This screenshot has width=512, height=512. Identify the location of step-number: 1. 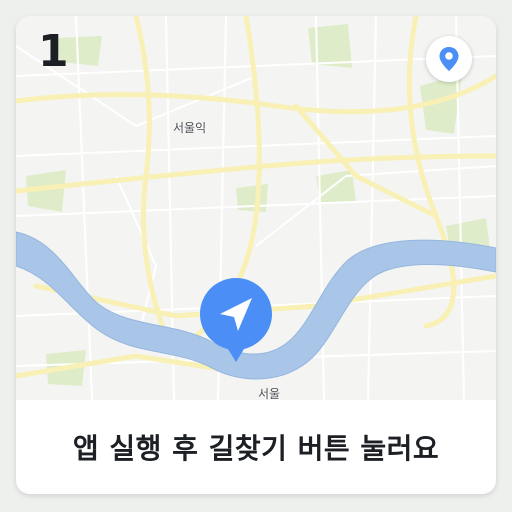
(53, 51).